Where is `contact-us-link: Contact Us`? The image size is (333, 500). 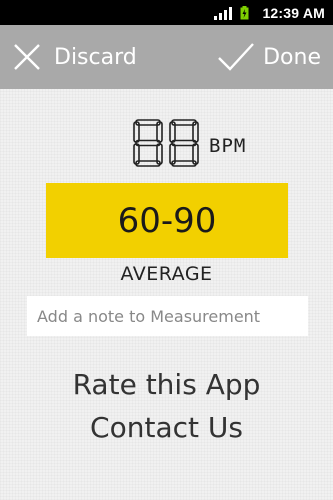
contact-us-link: Contact Us is located at coordinates (166, 427).